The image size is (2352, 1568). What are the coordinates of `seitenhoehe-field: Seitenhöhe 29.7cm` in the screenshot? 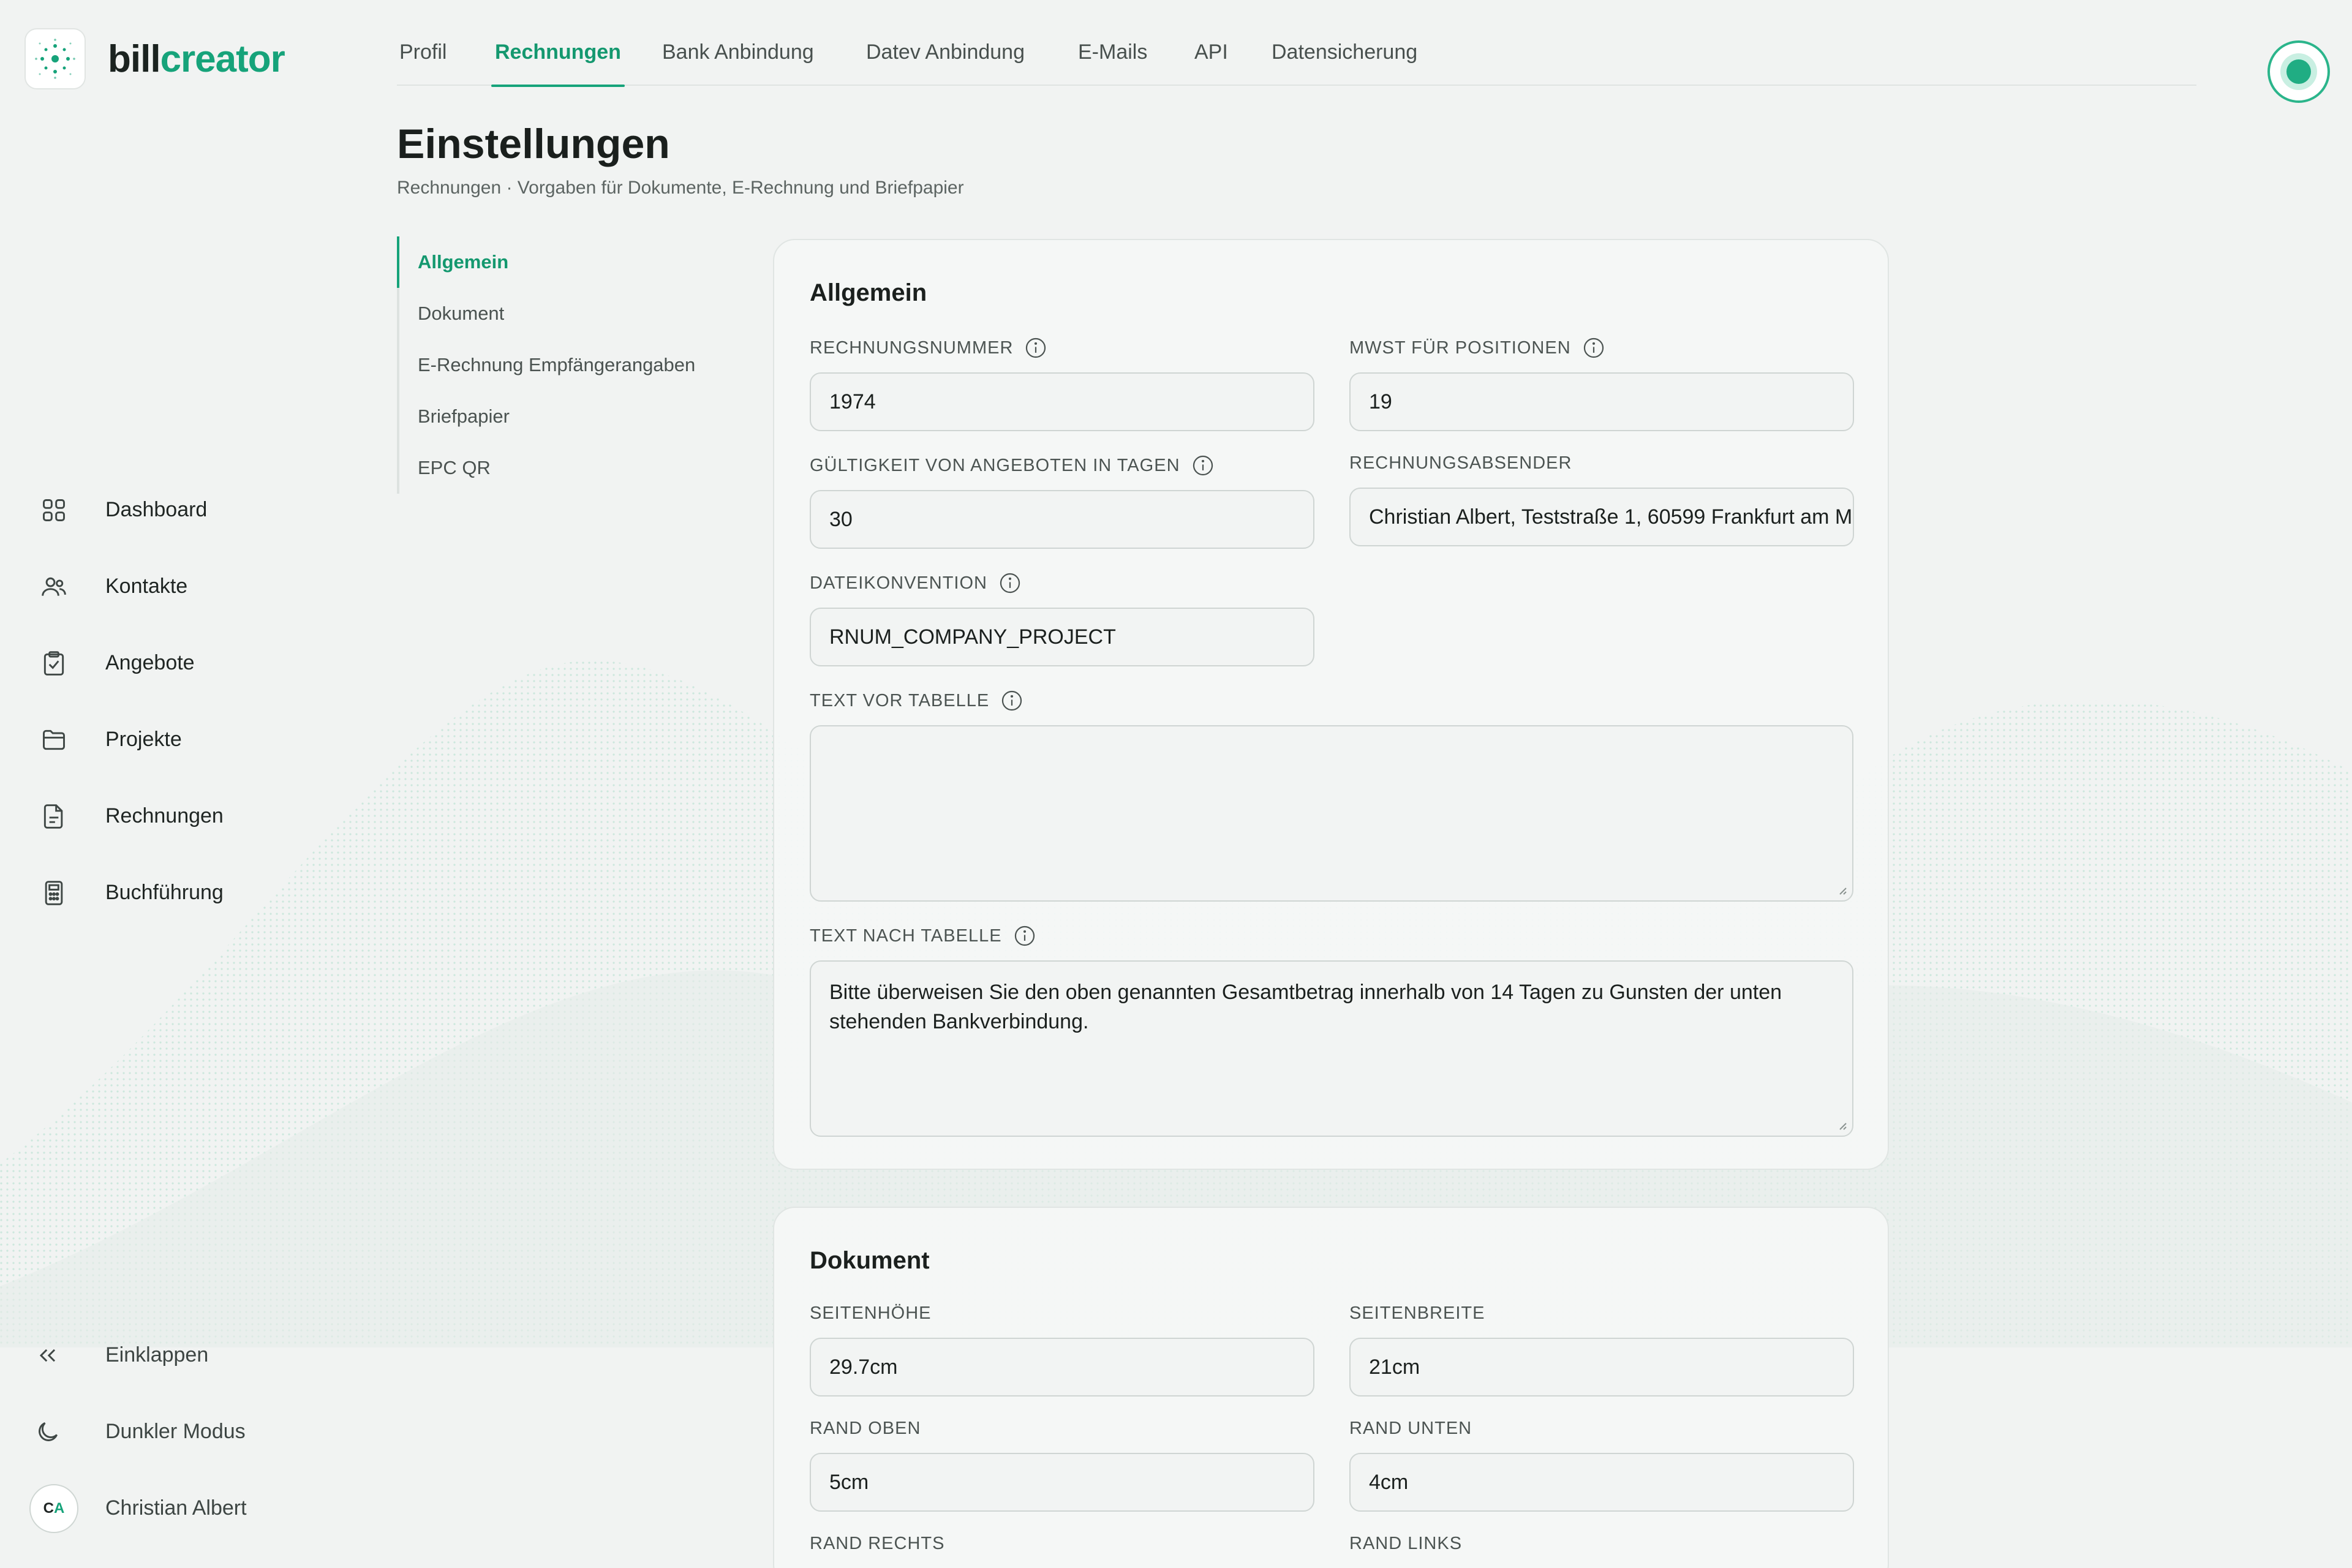 It's located at (1062, 1349).